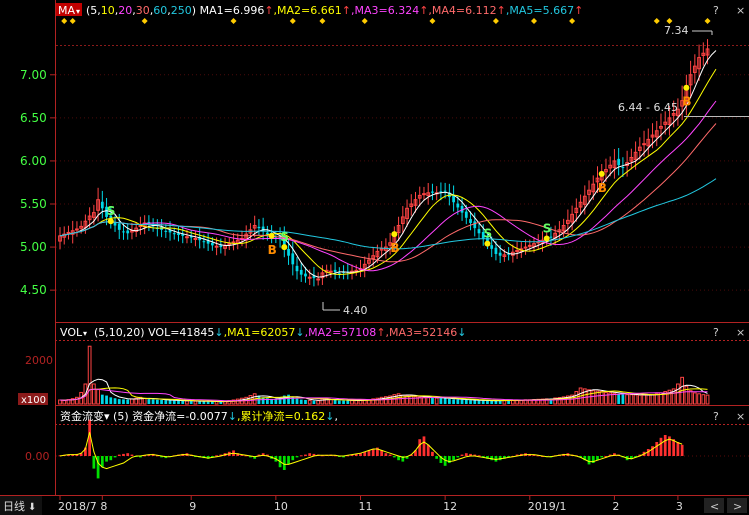  I want to click on ma-value-label: ,MA3=6.324, so click(385, 10).